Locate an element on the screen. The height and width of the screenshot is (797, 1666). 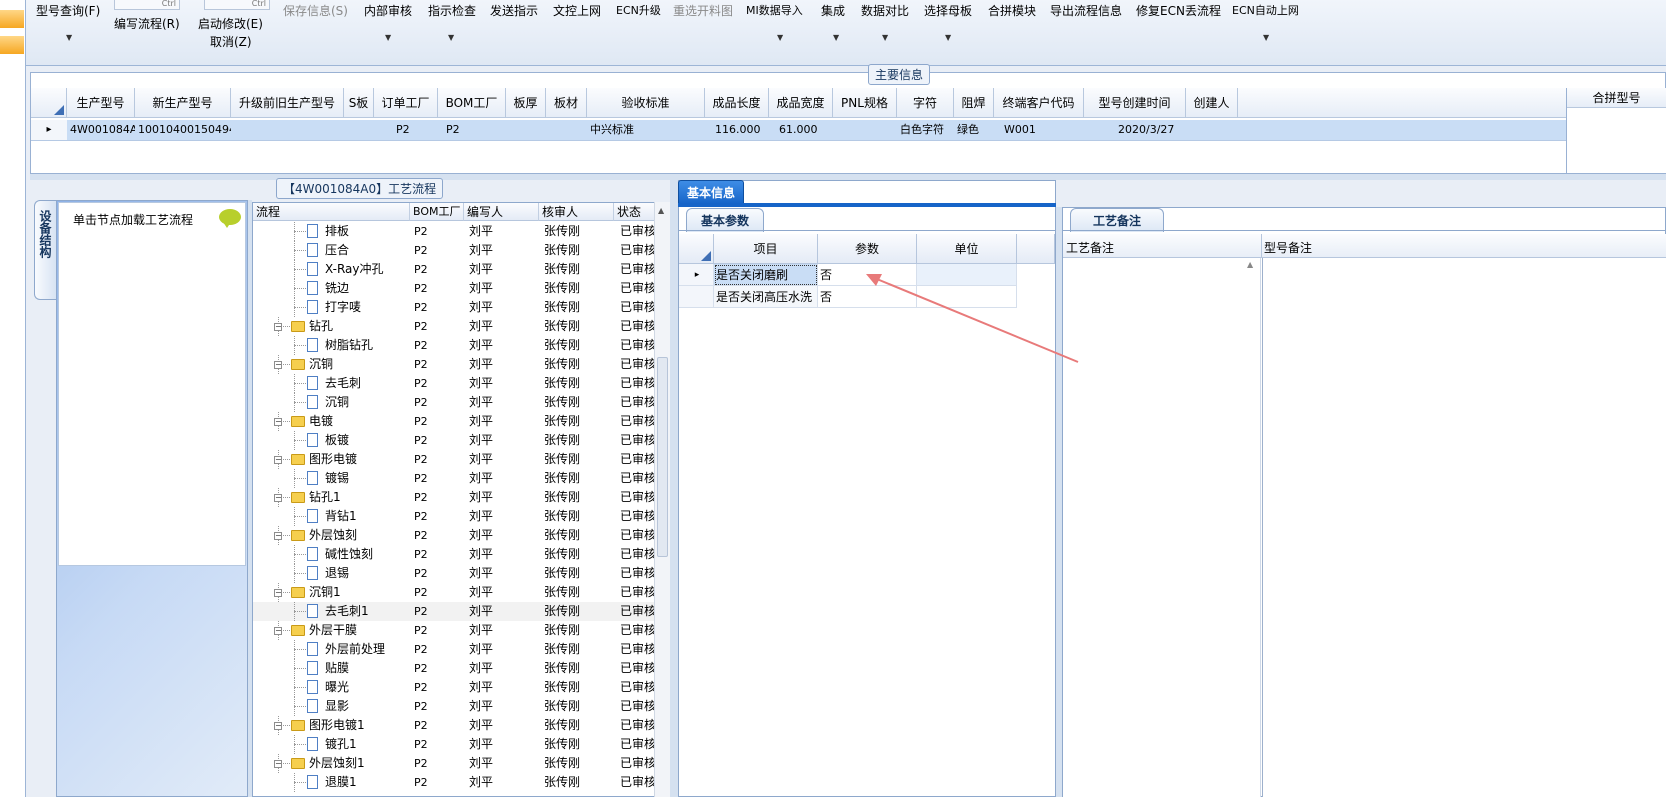
tree-row: 退膜1 P2 刘平 张传刚 已审核 is located at coordinates (454, 782).